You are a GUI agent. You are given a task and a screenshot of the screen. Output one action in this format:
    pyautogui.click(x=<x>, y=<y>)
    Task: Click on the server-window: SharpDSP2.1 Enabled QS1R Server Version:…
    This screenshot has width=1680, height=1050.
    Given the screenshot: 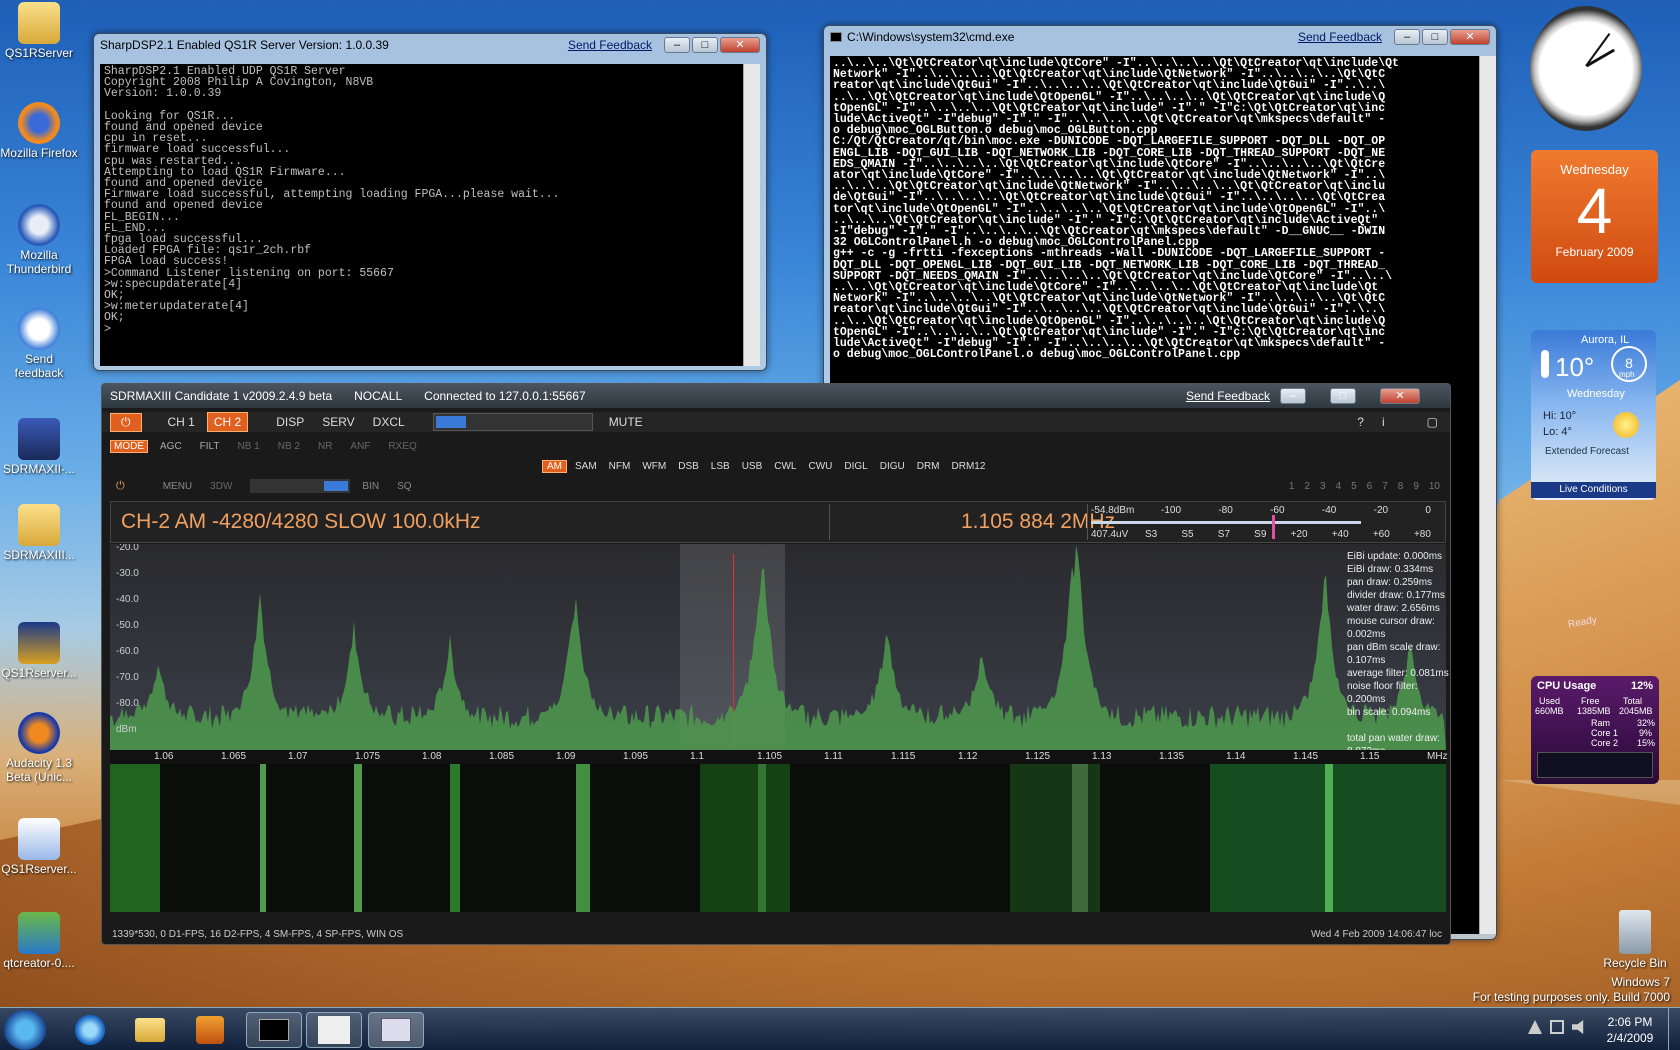 What is the action you would take?
    pyautogui.click(x=430, y=202)
    